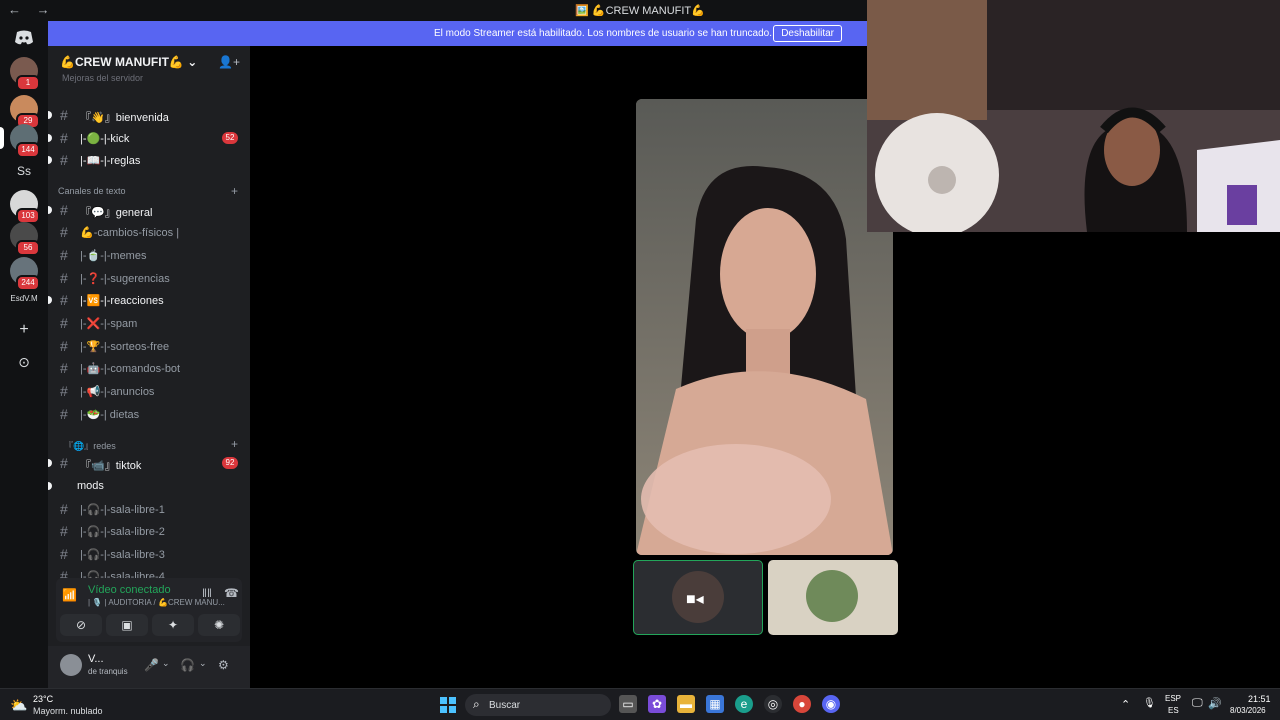 The height and width of the screenshot is (720, 1280). I want to click on mention-badge: 92, so click(230, 463).